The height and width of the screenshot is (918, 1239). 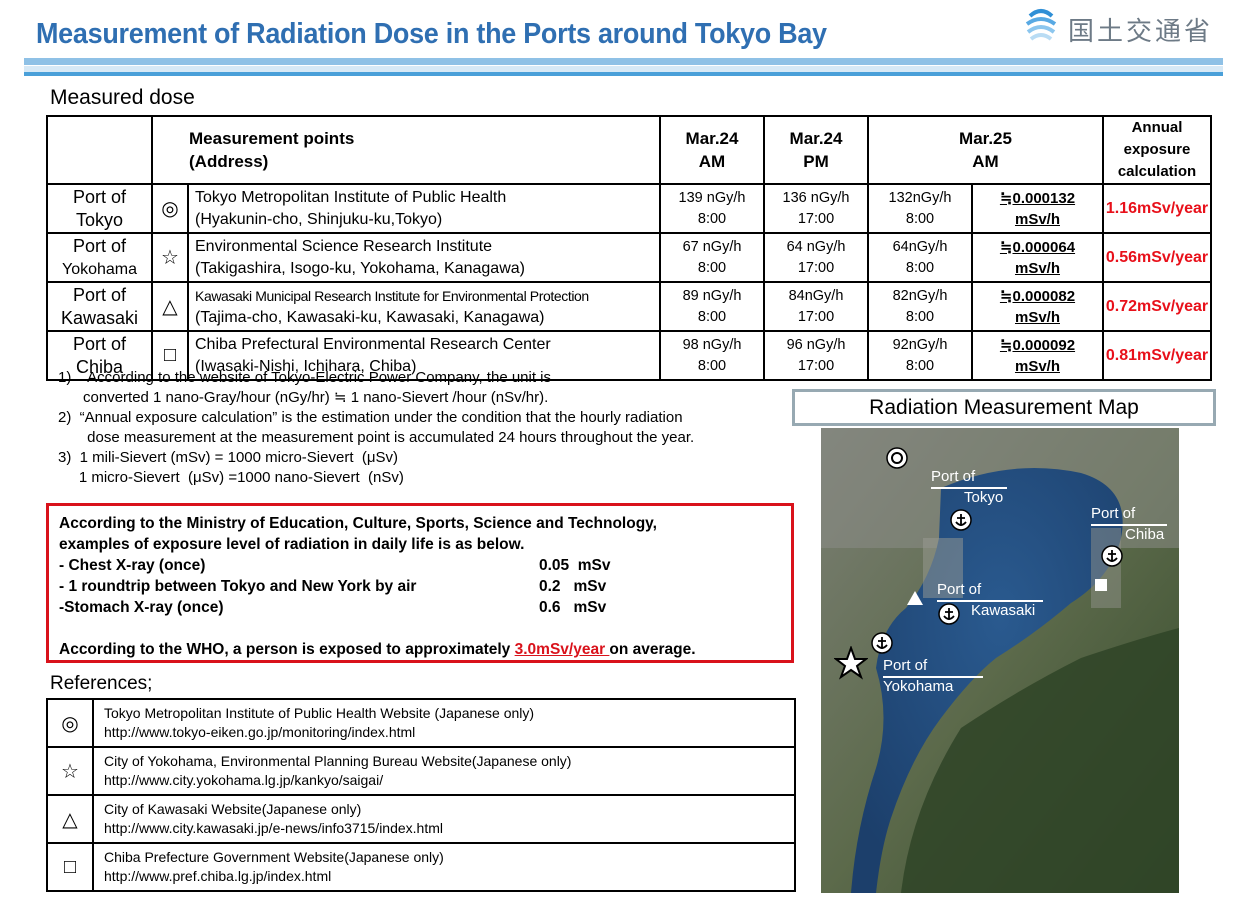 What do you see at coordinates (920, 355) in the screenshot?
I see `dose-mar25-am: 92nGy/h 8:00` at bounding box center [920, 355].